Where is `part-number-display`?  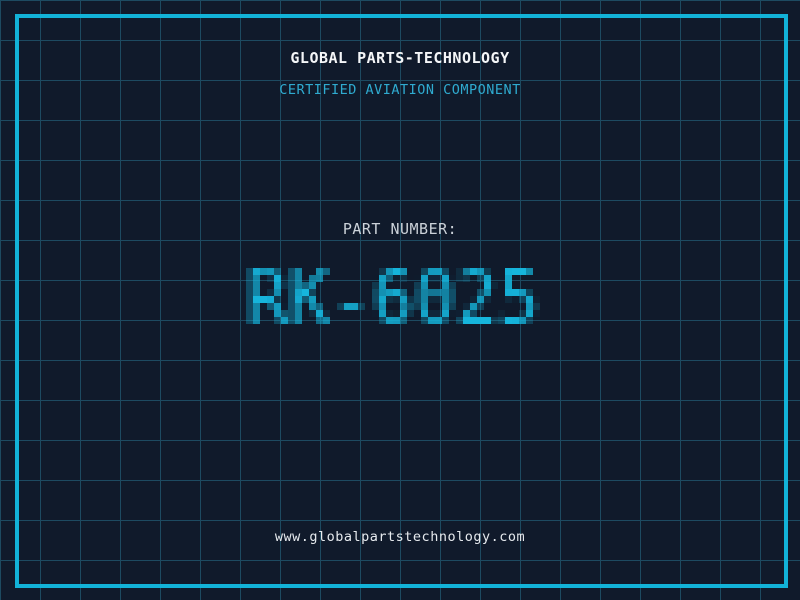 part-number-display is located at coordinates (400, 299).